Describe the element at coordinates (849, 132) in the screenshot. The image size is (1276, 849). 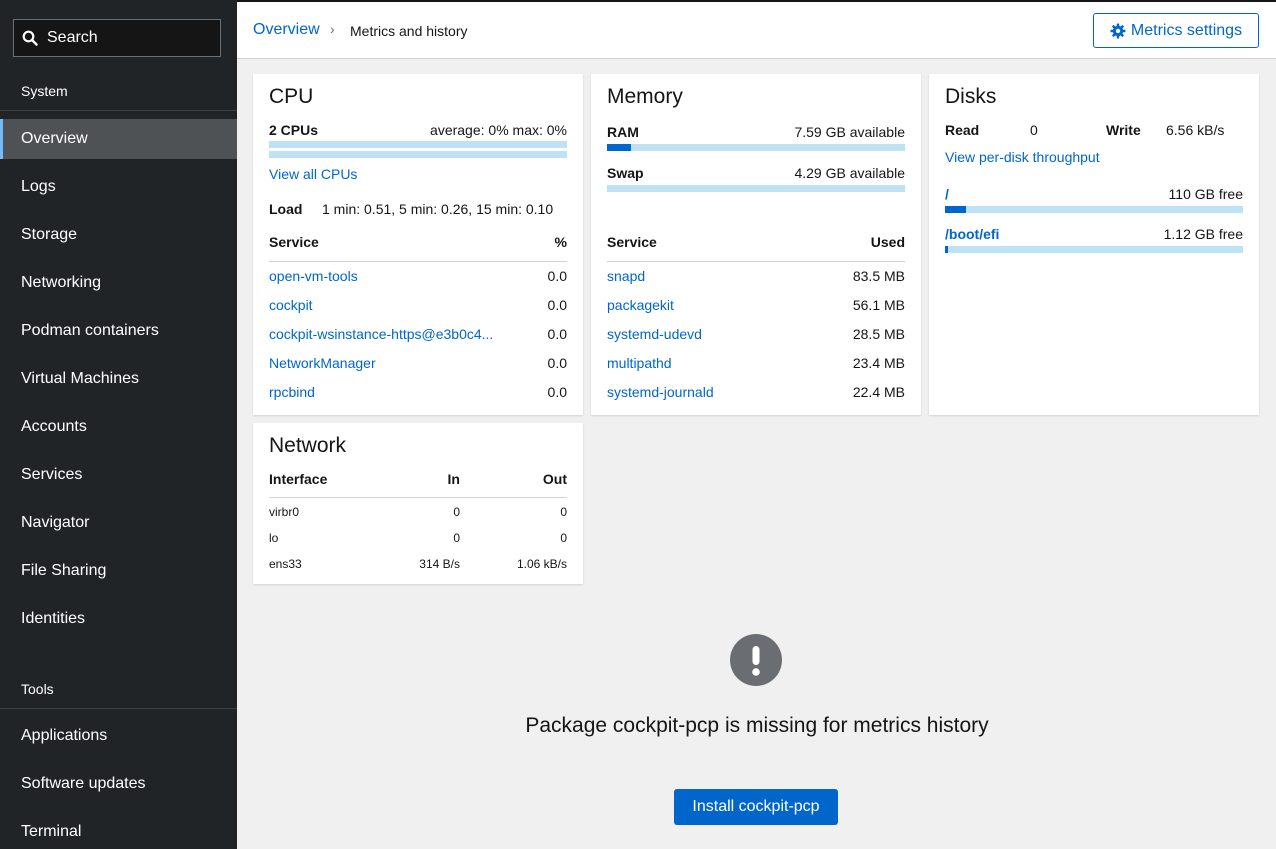
I see `ram-value: 7.59 GB available` at that location.